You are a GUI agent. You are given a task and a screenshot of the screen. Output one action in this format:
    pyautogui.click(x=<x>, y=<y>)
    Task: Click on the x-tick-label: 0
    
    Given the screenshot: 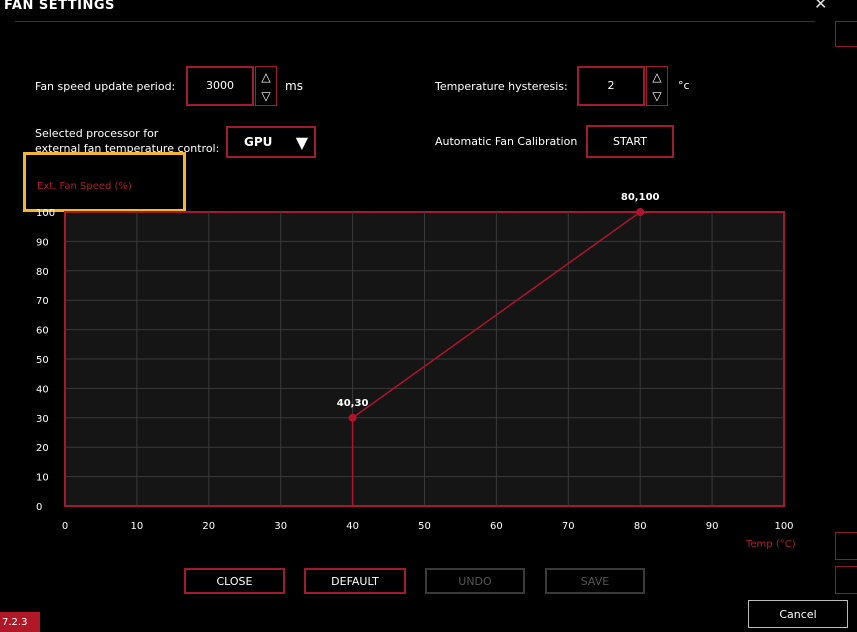 What is the action you would take?
    pyautogui.click(x=65, y=526)
    